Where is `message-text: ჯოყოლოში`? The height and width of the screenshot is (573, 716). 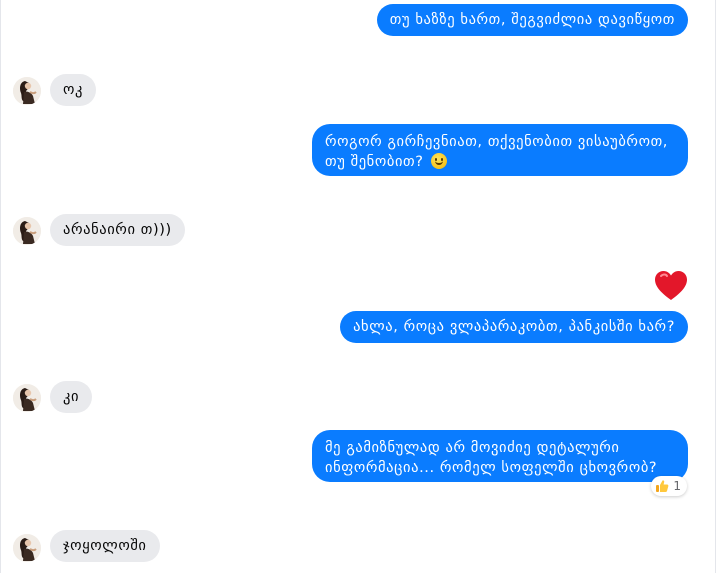
message-text: ჯოყოლოში is located at coordinates (105, 546).